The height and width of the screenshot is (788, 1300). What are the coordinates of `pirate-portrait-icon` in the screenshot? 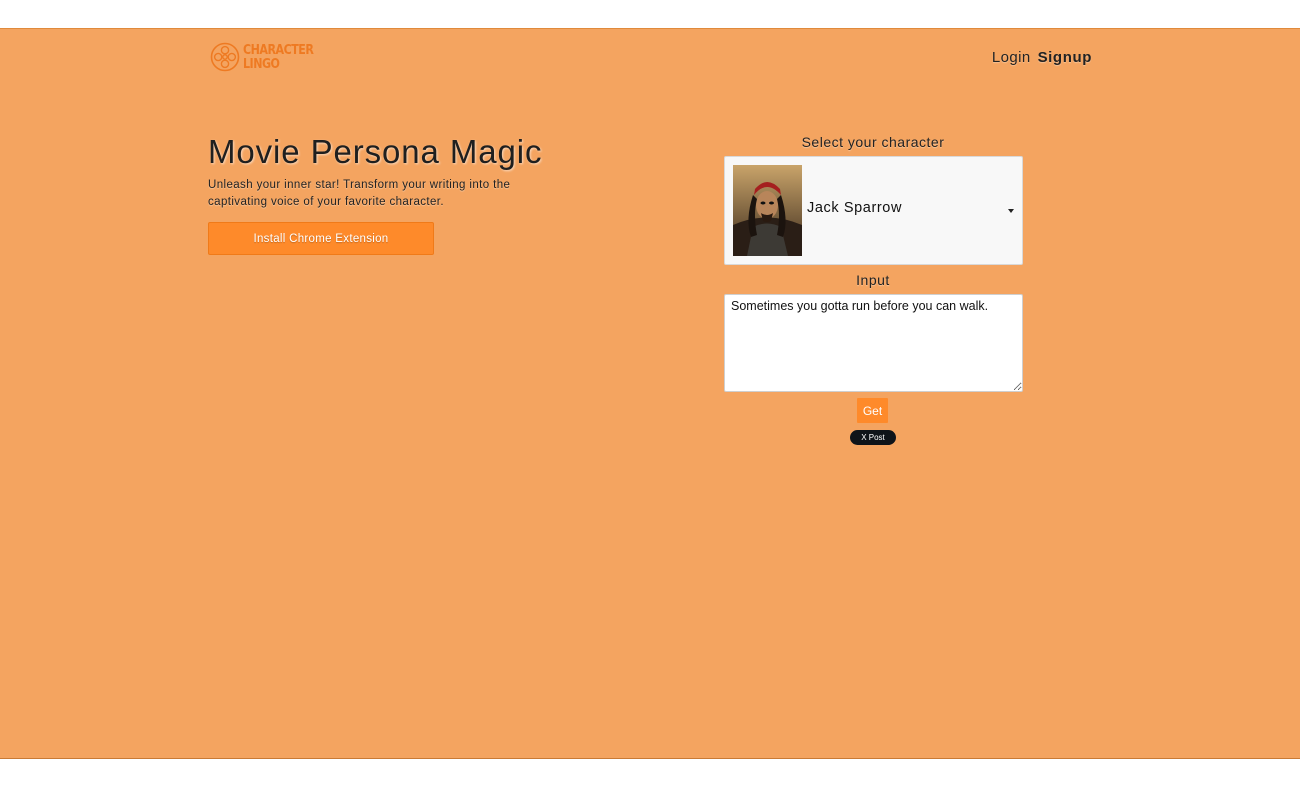 It's located at (767, 210).